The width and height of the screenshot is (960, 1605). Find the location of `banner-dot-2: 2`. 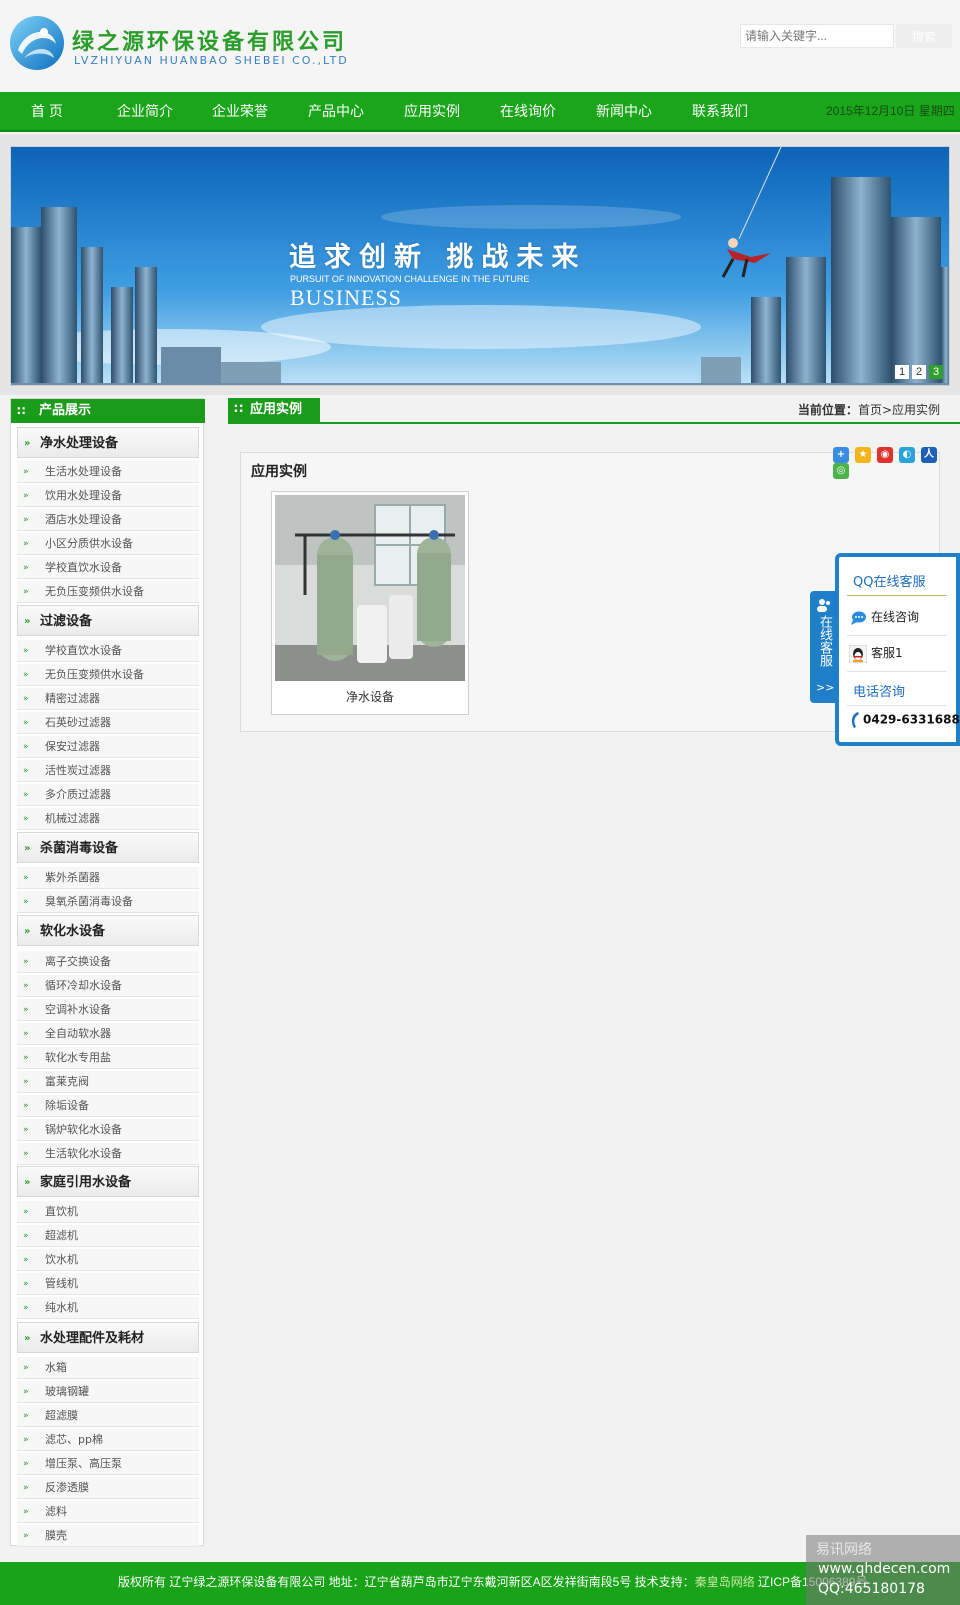

banner-dot-2: 2 is located at coordinates (919, 372).